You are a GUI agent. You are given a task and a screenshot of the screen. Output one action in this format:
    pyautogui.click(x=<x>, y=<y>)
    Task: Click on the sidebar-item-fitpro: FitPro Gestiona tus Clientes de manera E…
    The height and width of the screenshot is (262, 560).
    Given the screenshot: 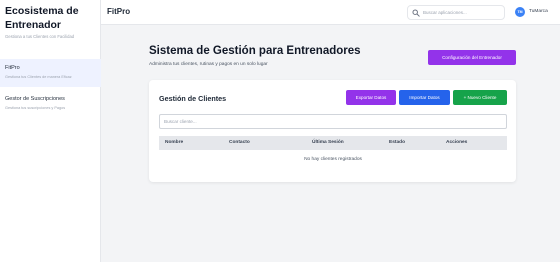 What is the action you would take?
    pyautogui.click(x=50, y=73)
    